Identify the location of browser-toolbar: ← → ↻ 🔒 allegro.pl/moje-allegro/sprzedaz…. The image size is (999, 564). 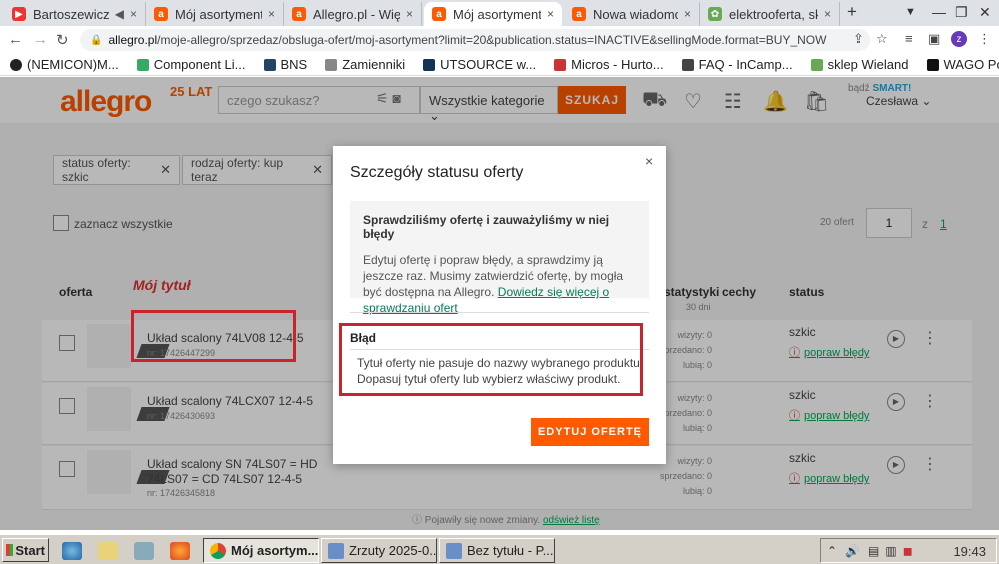
(499, 40).